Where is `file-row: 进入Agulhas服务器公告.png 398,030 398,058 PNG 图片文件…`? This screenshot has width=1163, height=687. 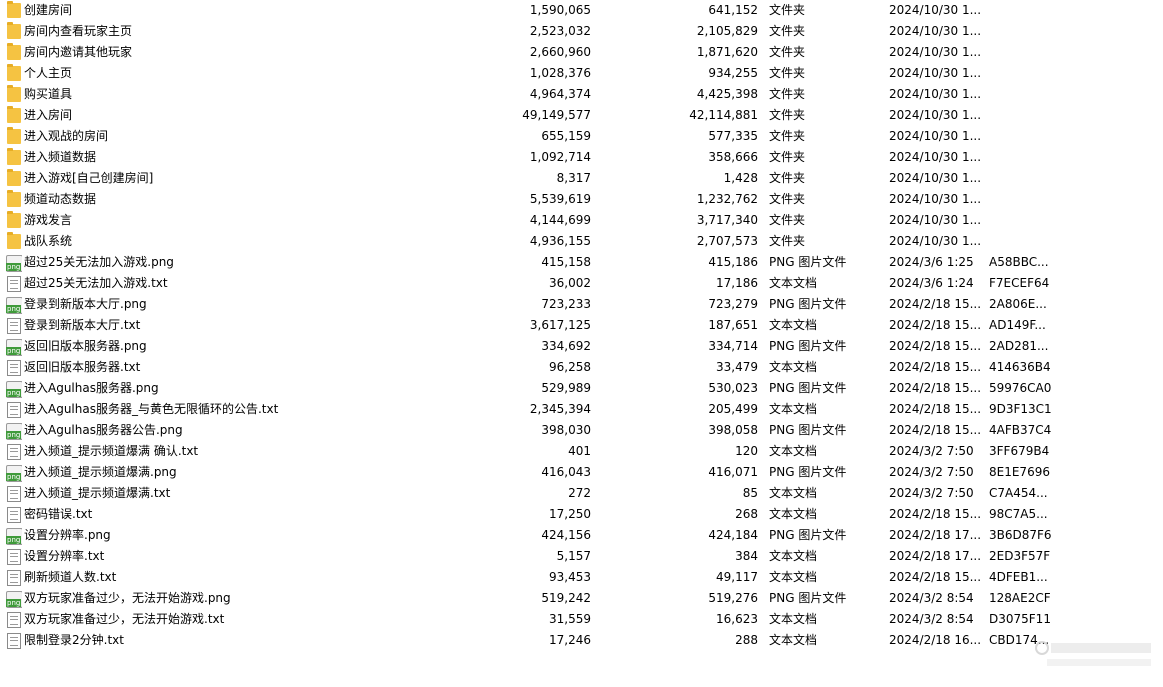 file-row: 进入Agulhas服务器公告.png 398,030 398,058 PNG 图片文件… is located at coordinates (581, 430).